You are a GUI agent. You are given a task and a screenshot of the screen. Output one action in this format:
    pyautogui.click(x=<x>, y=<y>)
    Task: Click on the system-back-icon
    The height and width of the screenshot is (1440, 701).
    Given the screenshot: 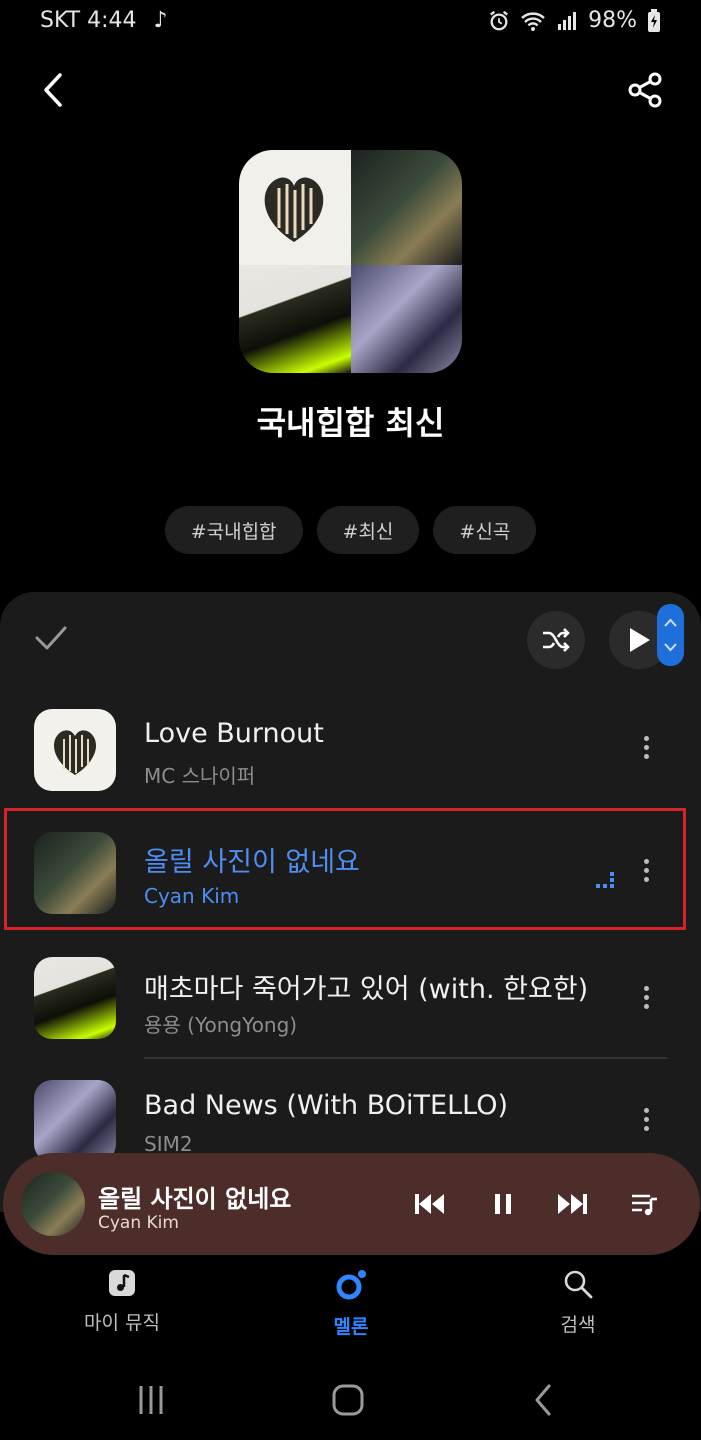 What is the action you would take?
    pyautogui.click(x=543, y=1400)
    